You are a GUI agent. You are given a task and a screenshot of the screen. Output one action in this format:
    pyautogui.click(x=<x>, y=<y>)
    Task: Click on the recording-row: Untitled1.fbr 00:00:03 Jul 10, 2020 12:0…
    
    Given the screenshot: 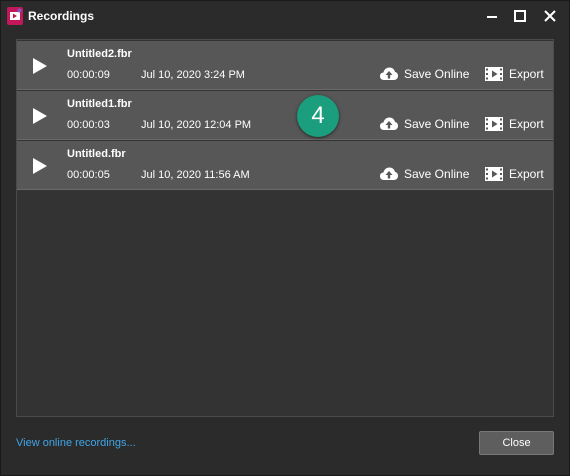 What is the action you would take?
    pyautogui.click(x=285, y=115)
    